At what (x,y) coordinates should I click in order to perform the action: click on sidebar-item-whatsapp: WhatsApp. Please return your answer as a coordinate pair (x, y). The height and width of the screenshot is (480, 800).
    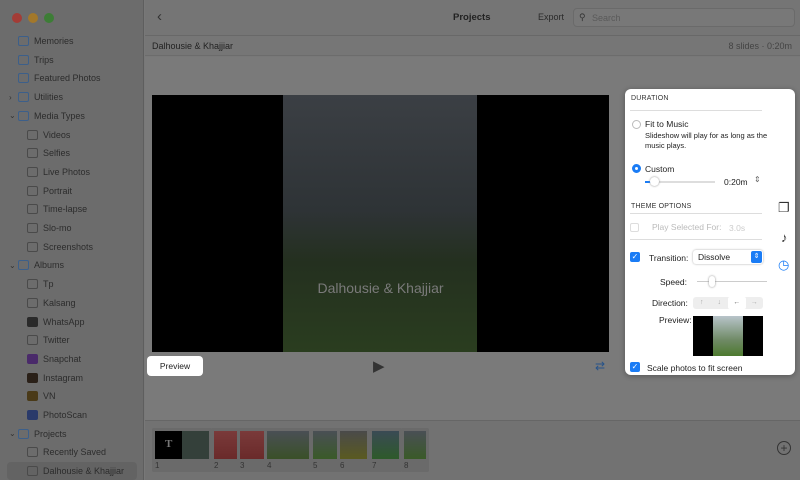
    Looking at the image, I should click on (72, 322).